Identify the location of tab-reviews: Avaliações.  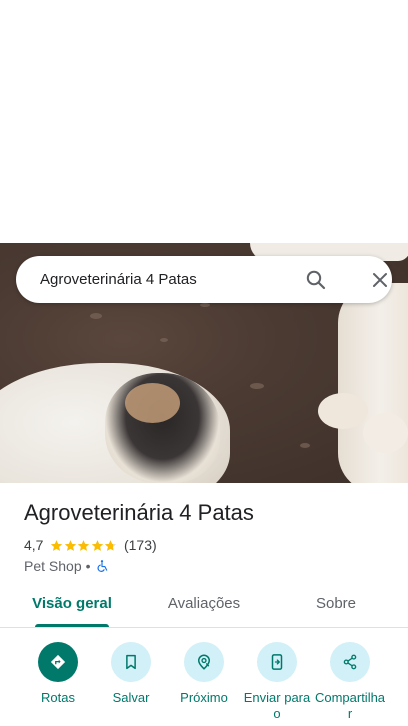
(204, 606).